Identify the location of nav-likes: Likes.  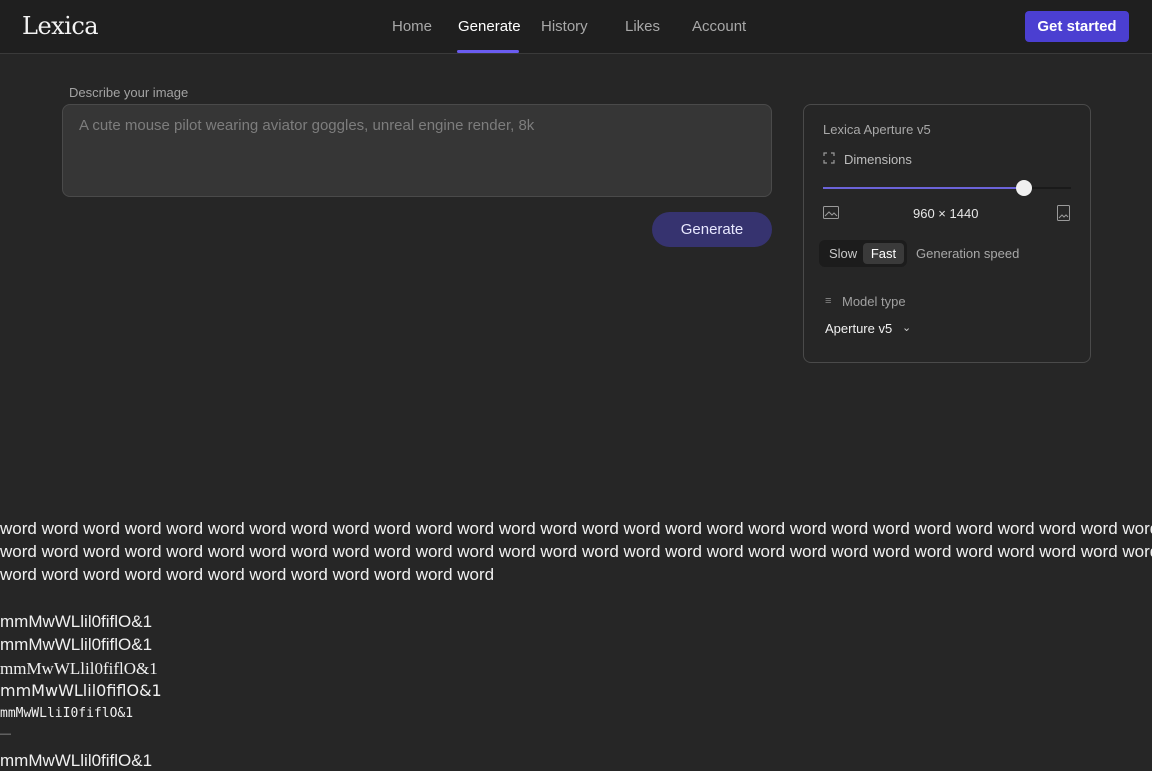
(642, 26).